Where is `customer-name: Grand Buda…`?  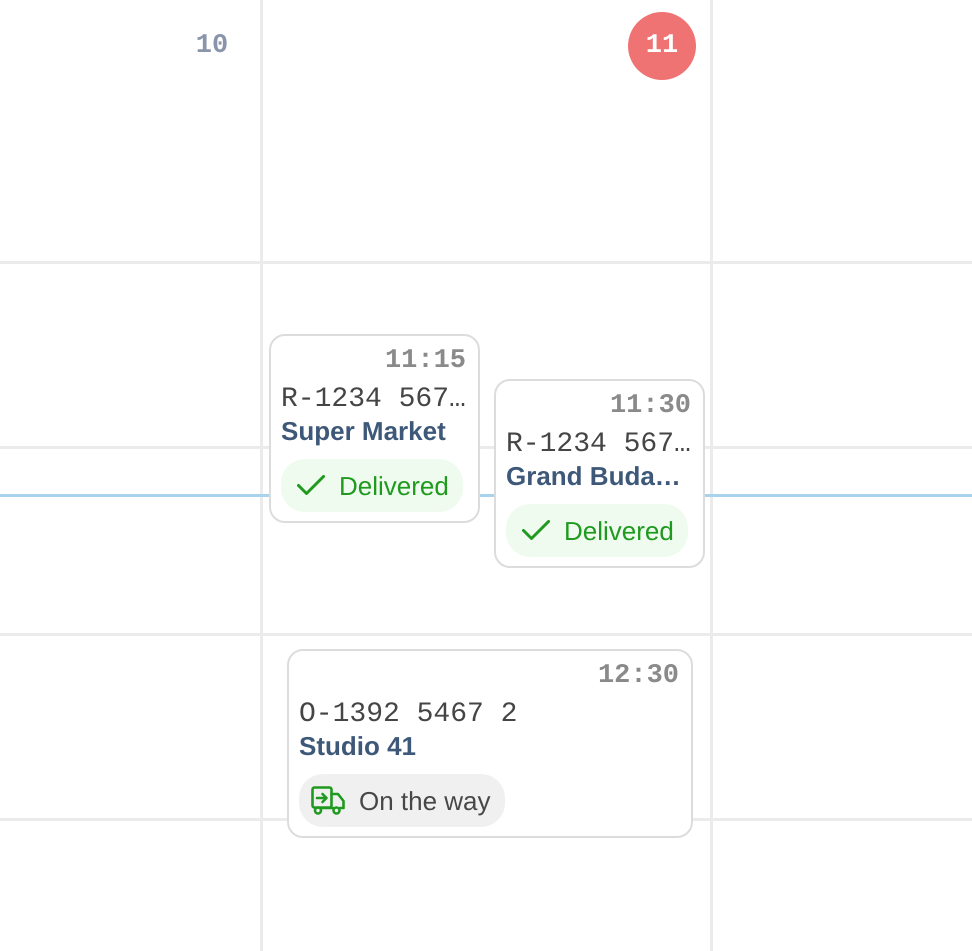
customer-name: Grand Buda… is located at coordinates (594, 476).